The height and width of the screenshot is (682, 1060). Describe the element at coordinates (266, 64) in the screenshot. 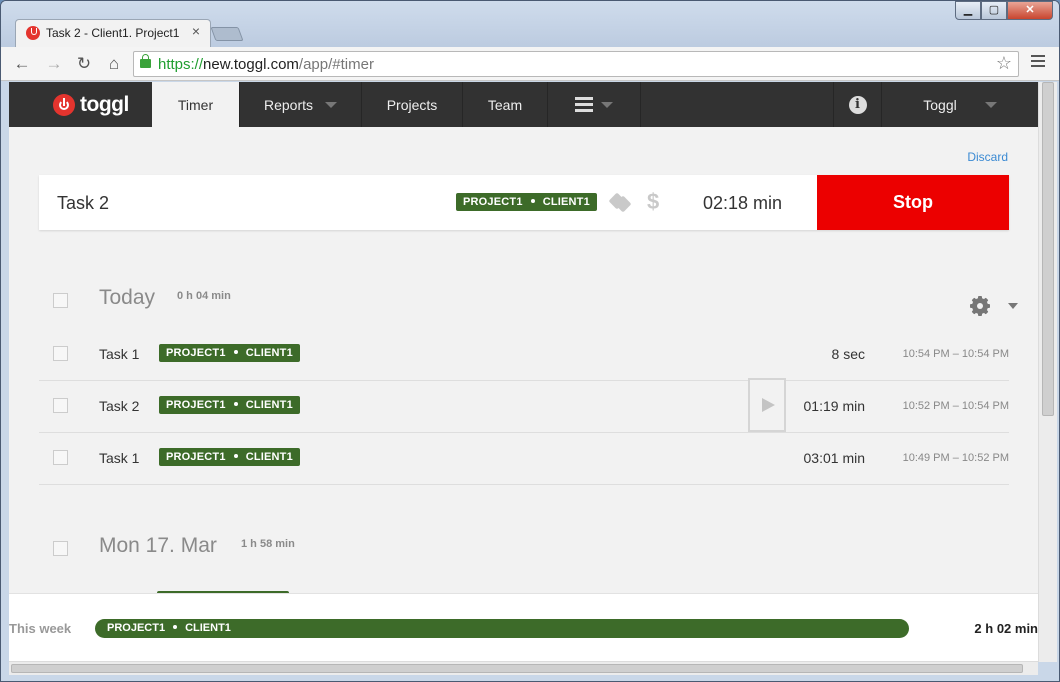

I see `url-text: https://new.toggl.com/app/#timer` at that location.